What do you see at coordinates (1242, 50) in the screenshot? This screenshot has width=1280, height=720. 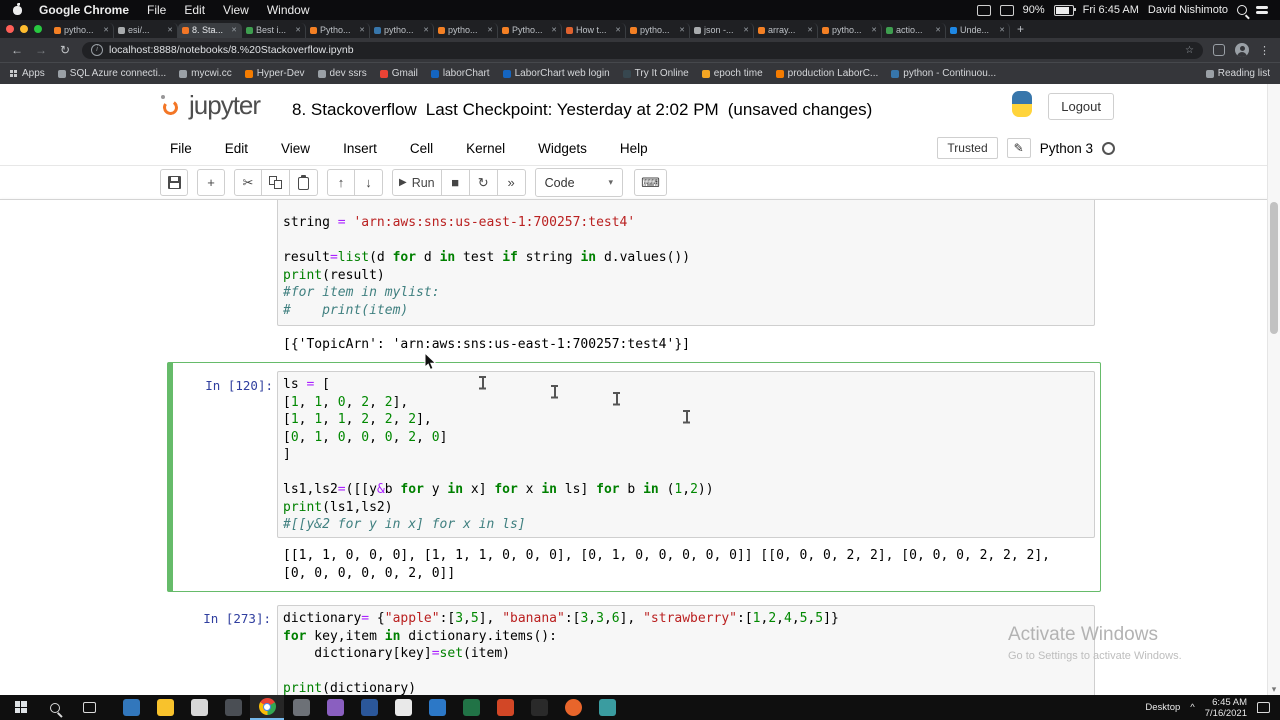 I see `profile-avatar` at bounding box center [1242, 50].